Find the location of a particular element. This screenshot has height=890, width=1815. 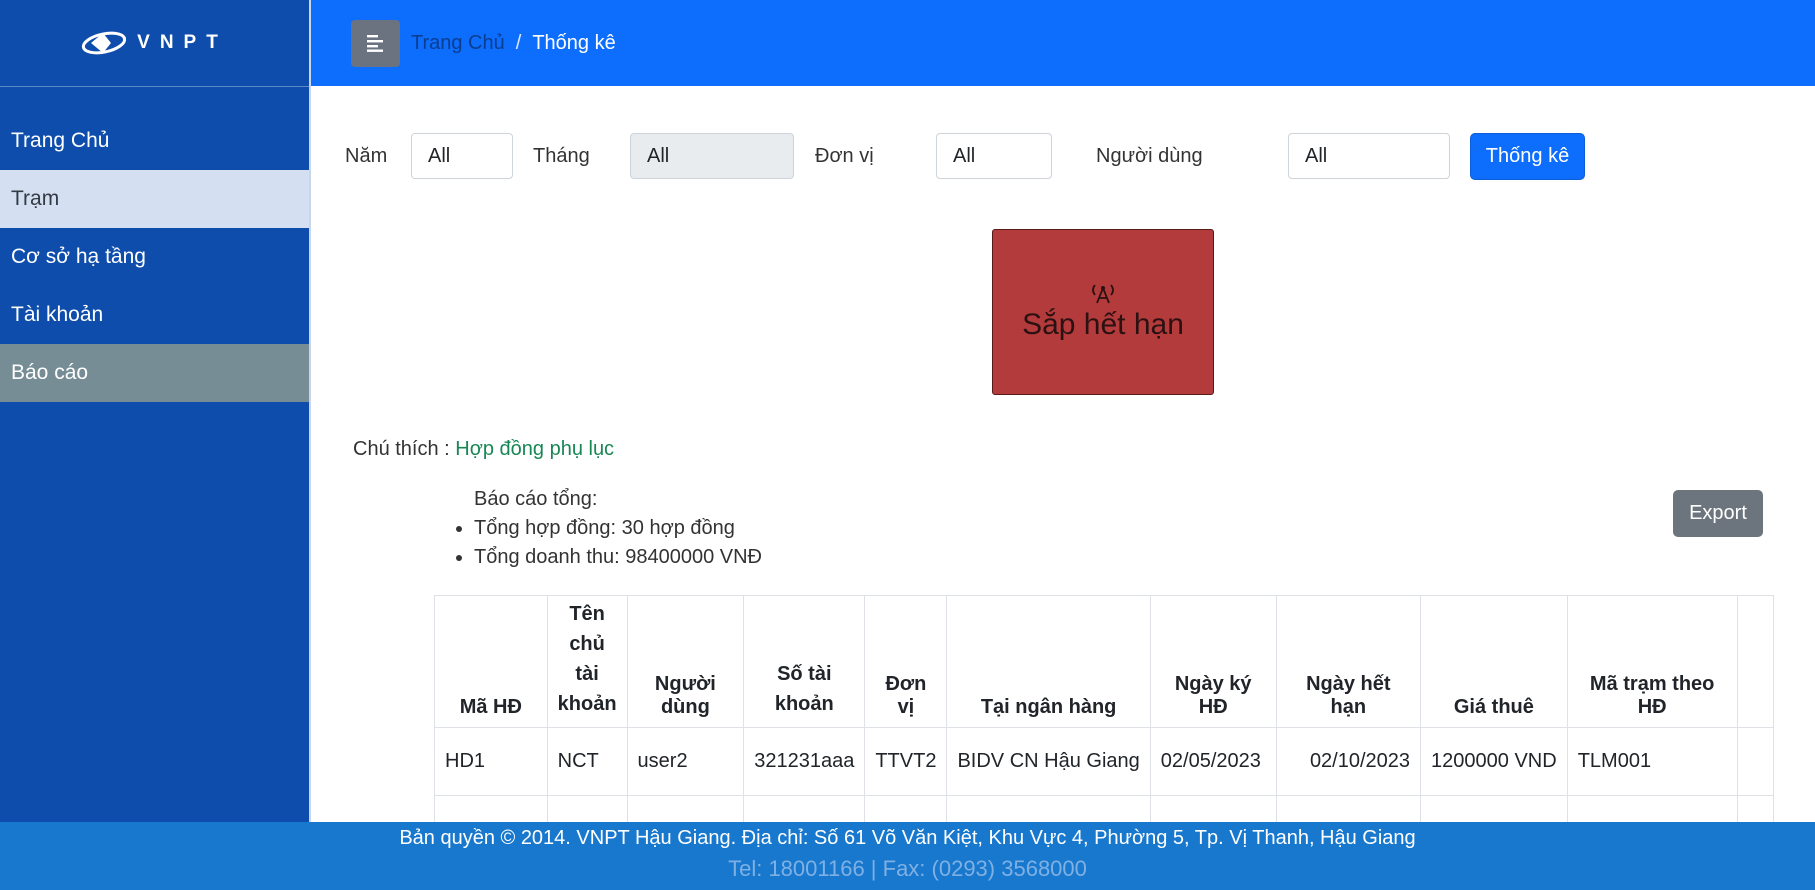

cell-ten-chu-tai-khoan: NCT is located at coordinates (587, 761).